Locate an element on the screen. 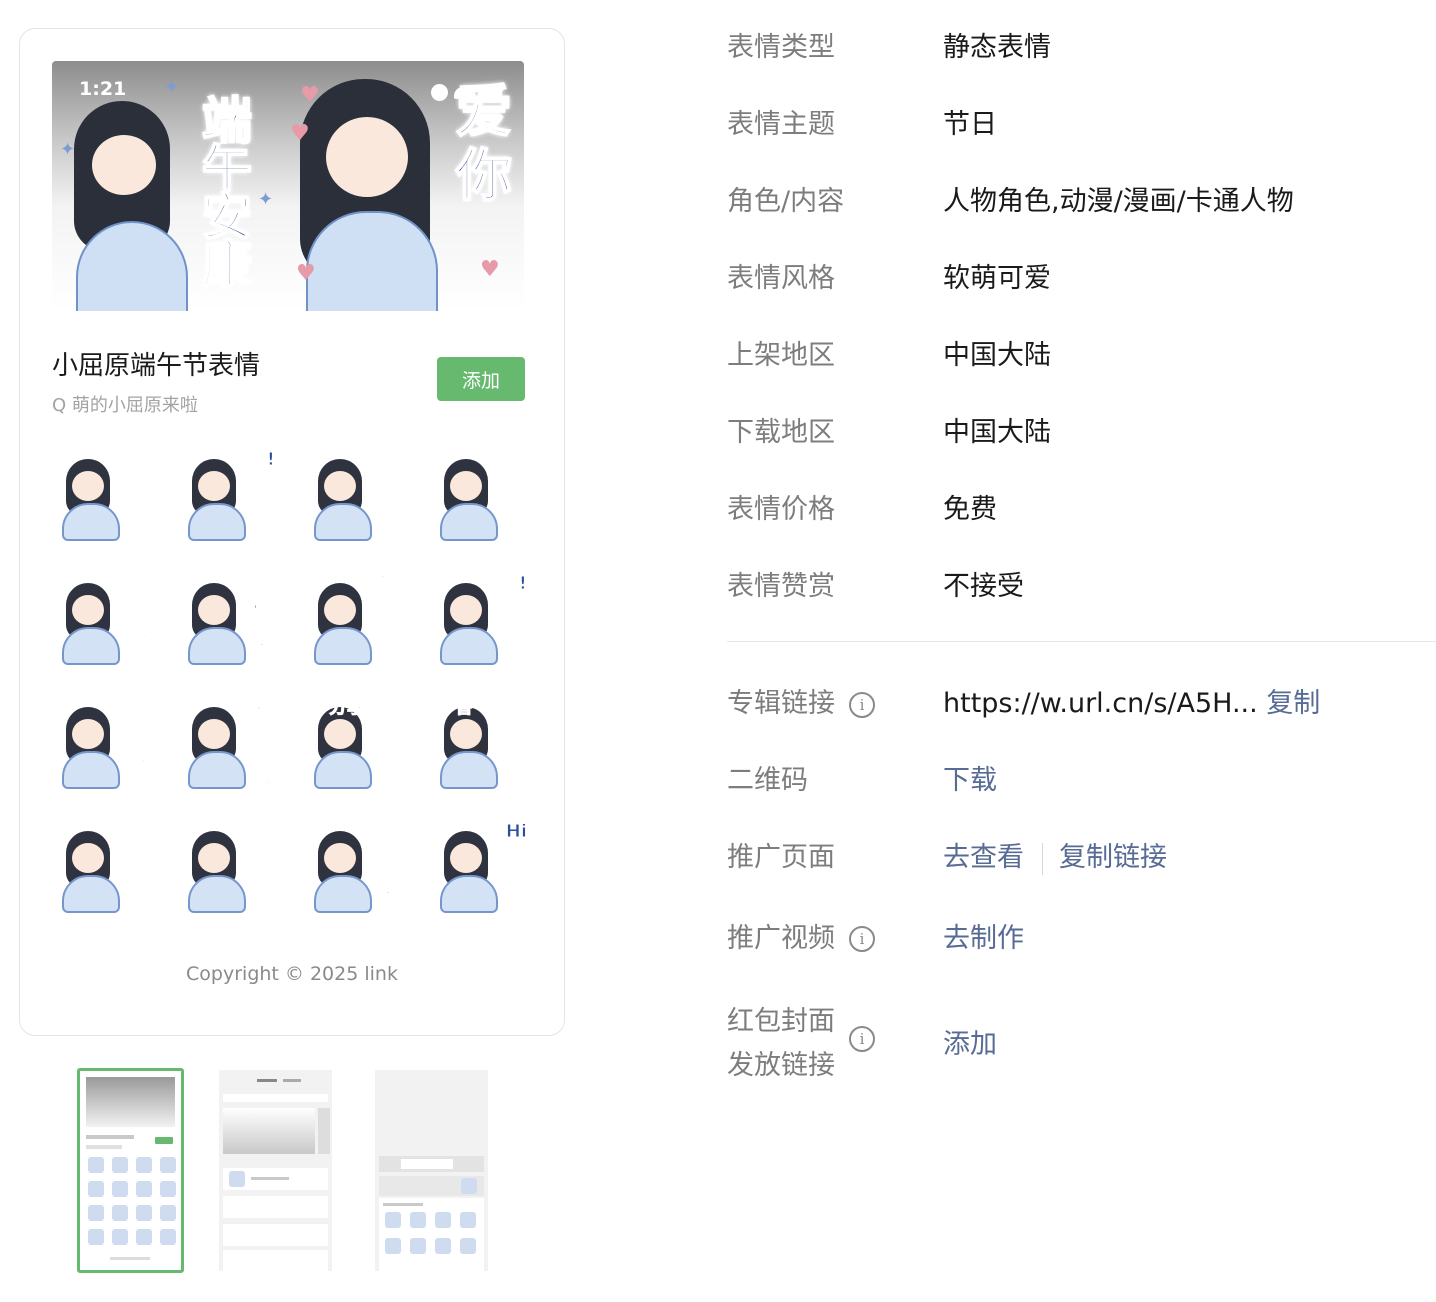 This screenshot has width=1436, height=1302. sticker-item: Hi is located at coordinates (480, 869).